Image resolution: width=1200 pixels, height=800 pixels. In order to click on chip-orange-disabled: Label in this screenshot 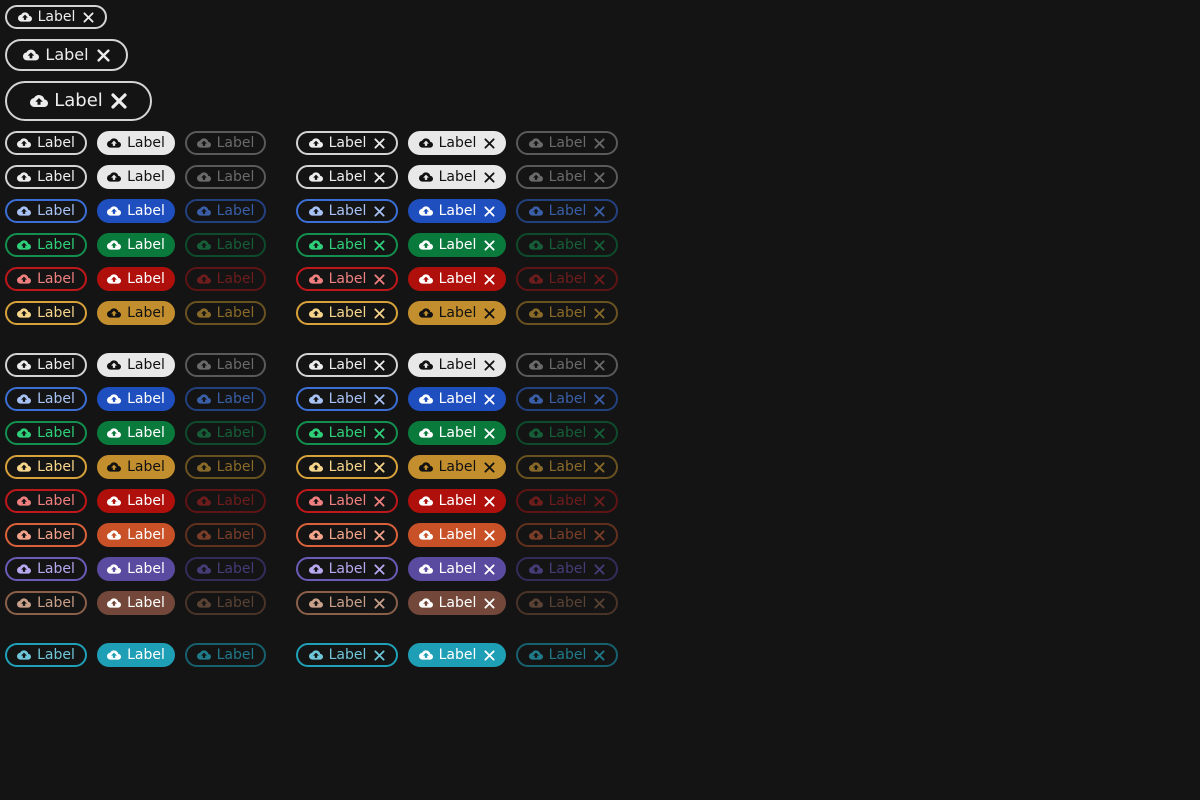, I will do `click(225, 535)`.